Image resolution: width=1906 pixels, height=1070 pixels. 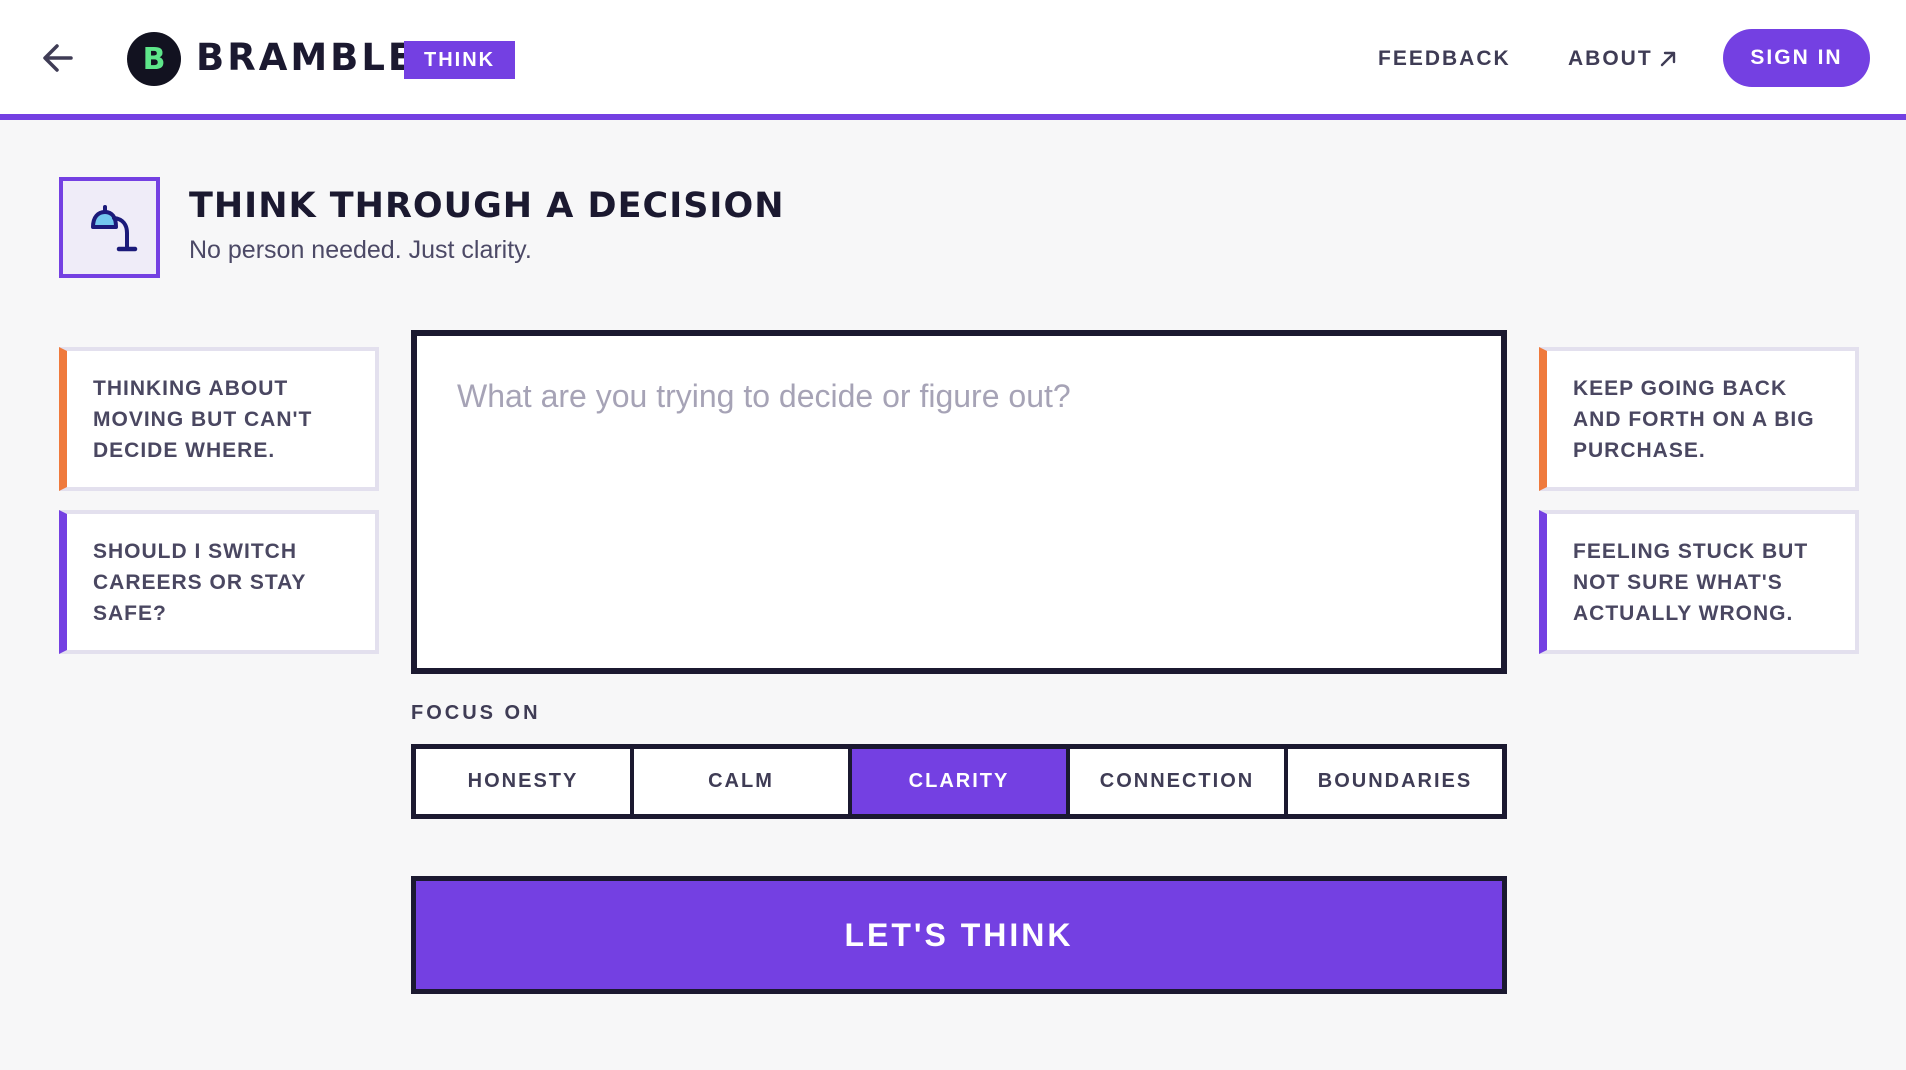 What do you see at coordinates (1796, 58) in the screenshot?
I see `sign-in-button: SIGN IN` at bounding box center [1796, 58].